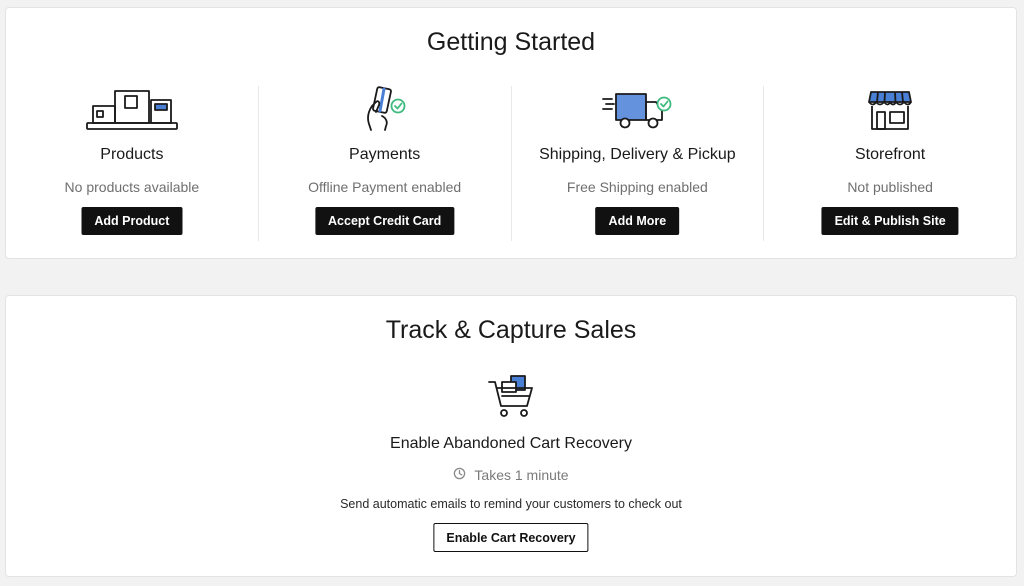  Describe the element at coordinates (511, 397) in the screenshot. I see `shopping-cart-icon` at that location.